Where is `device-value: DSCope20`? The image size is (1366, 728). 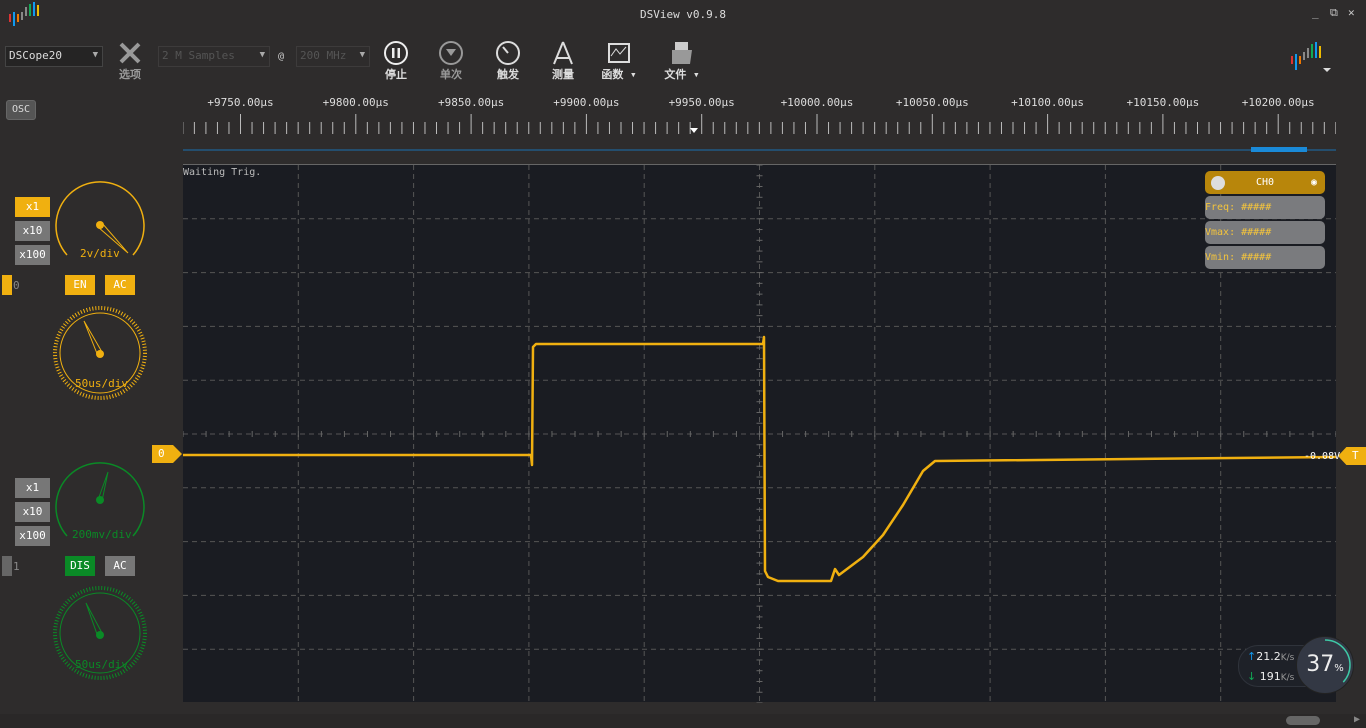
device-value: DSCope20 is located at coordinates (35, 55).